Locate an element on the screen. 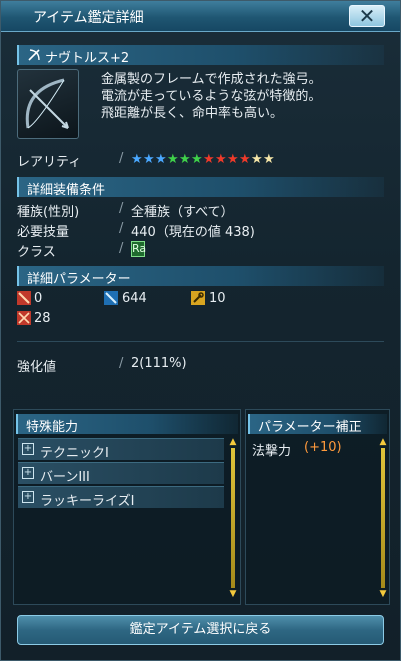 The image size is (401, 661). param-value: 10 is located at coordinates (217, 298).